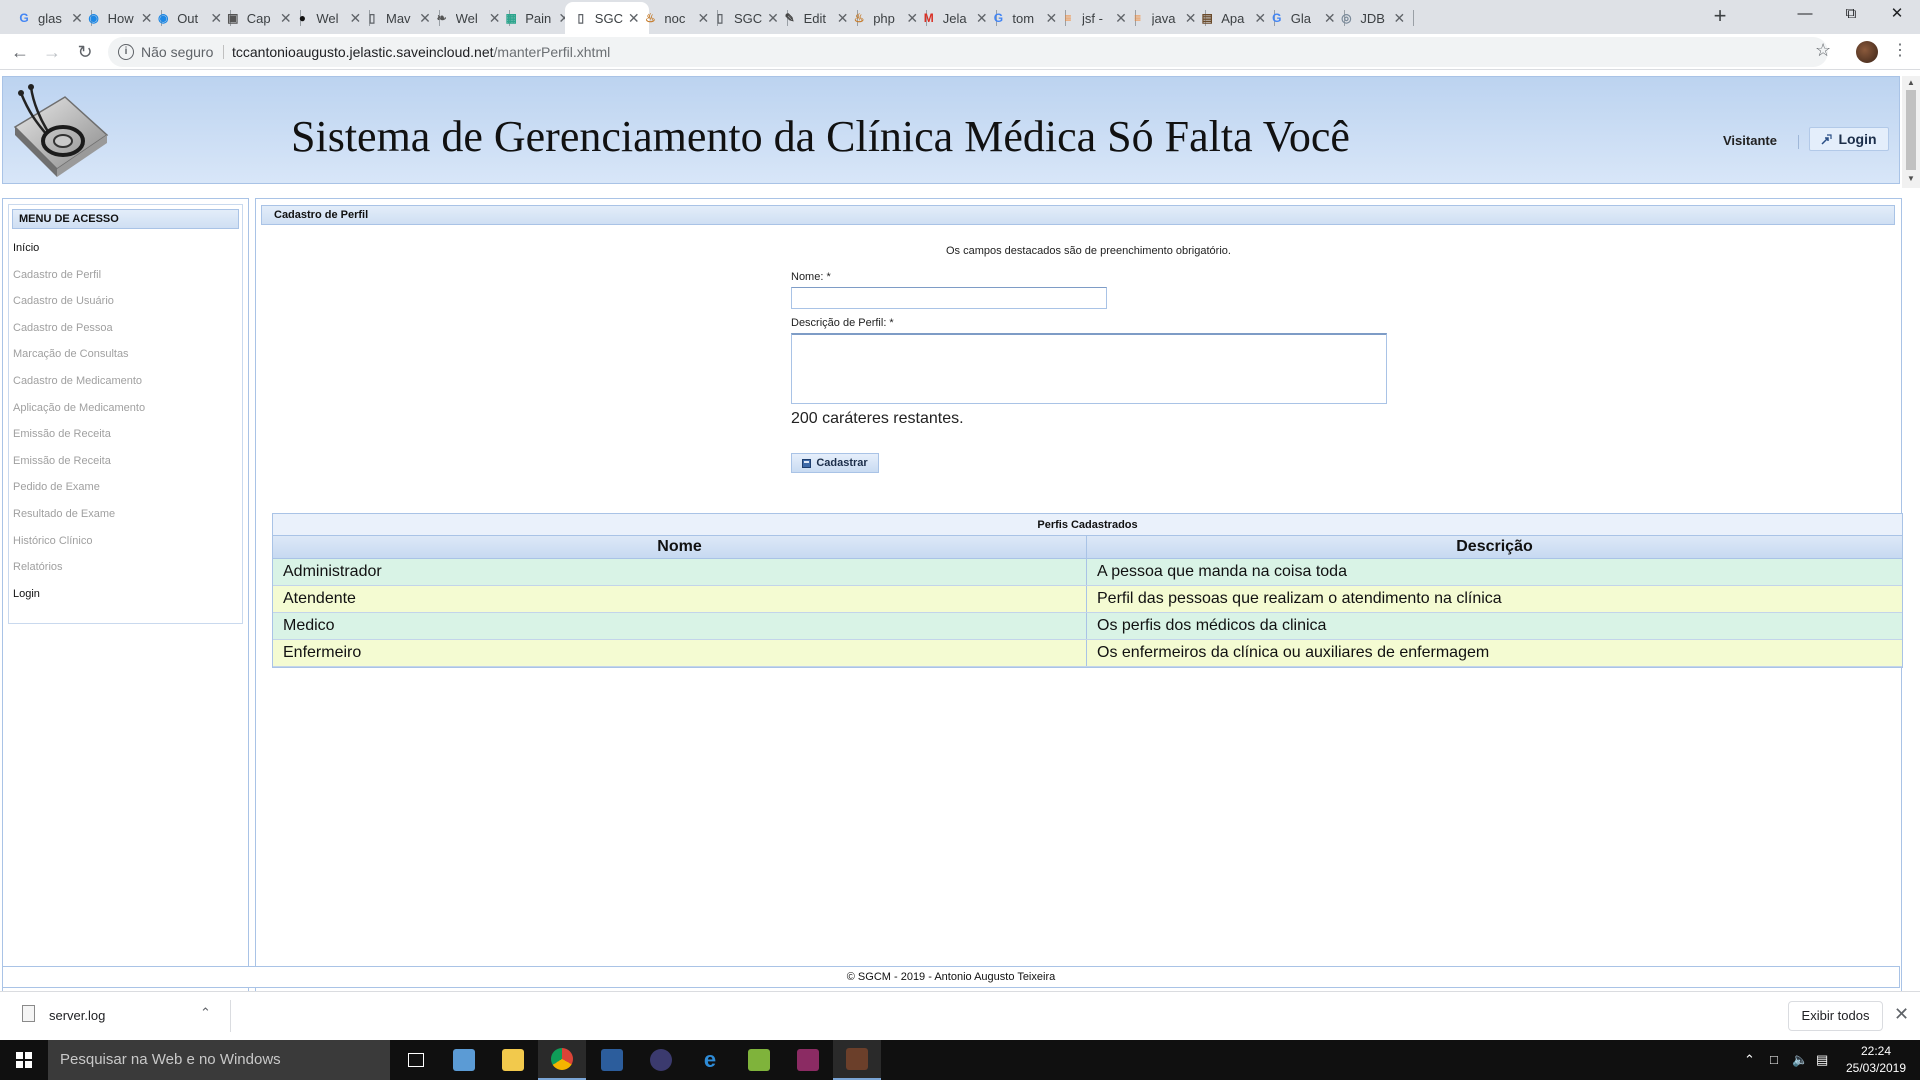 The image size is (1920, 1080). What do you see at coordinates (680, 547) in the screenshot?
I see `column-header-nome: Nome` at bounding box center [680, 547].